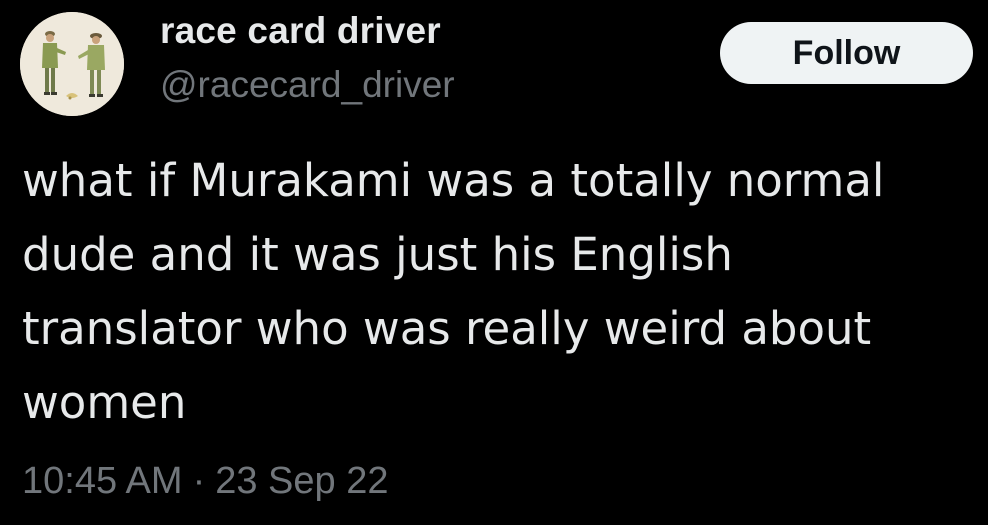 This screenshot has height=525, width=988. What do you see at coordinates (104, 402) in the screenshot?
I see `tweet-text-line: women` at bounding box center [104, 402].